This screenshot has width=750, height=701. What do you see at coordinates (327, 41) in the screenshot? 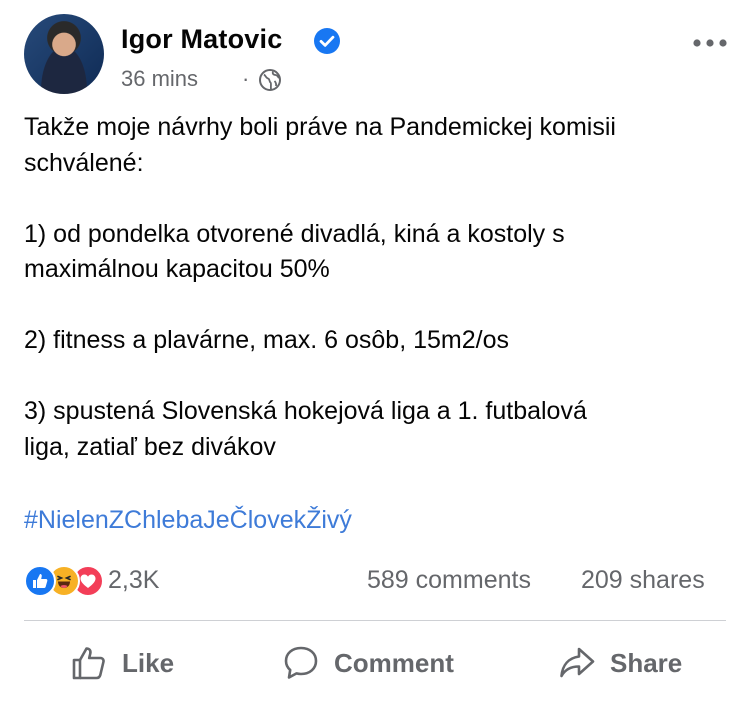
I see `verified-badge-icon` at bounding box center [327, 41].